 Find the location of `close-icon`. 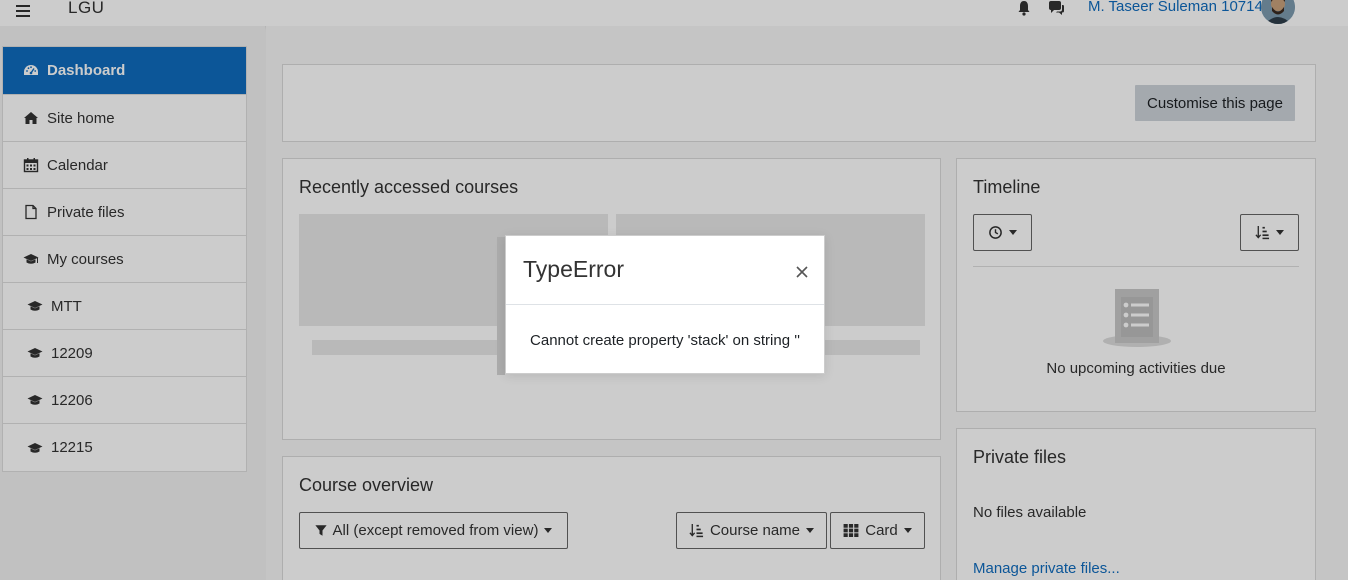

close-icon is located at coordinates (802, 272).